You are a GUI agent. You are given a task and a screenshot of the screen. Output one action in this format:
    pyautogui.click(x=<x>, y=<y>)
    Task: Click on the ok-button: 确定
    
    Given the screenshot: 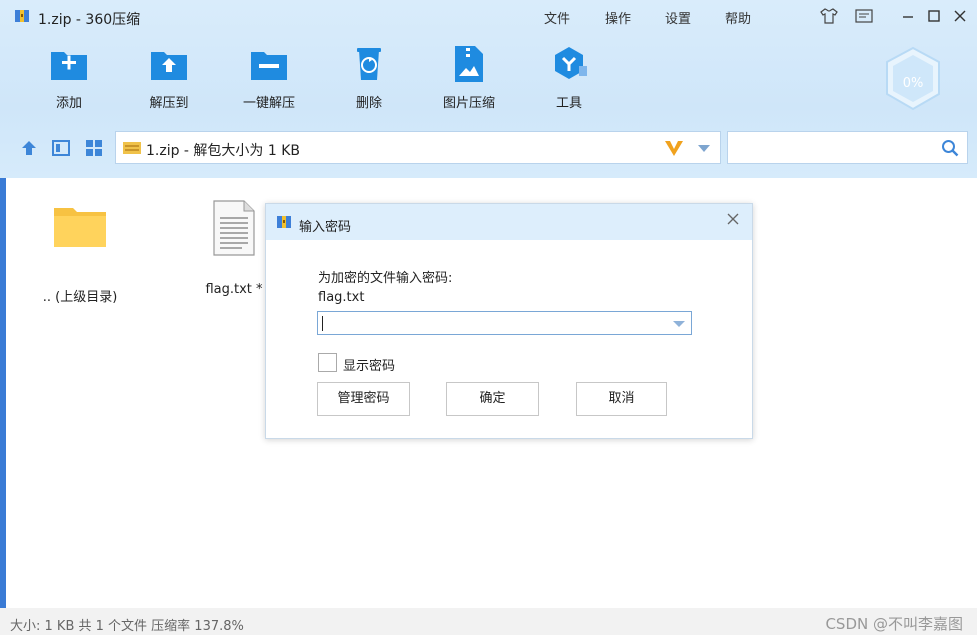 What is the action you would take?
    pyautogui.click(x=492, y=399)
    